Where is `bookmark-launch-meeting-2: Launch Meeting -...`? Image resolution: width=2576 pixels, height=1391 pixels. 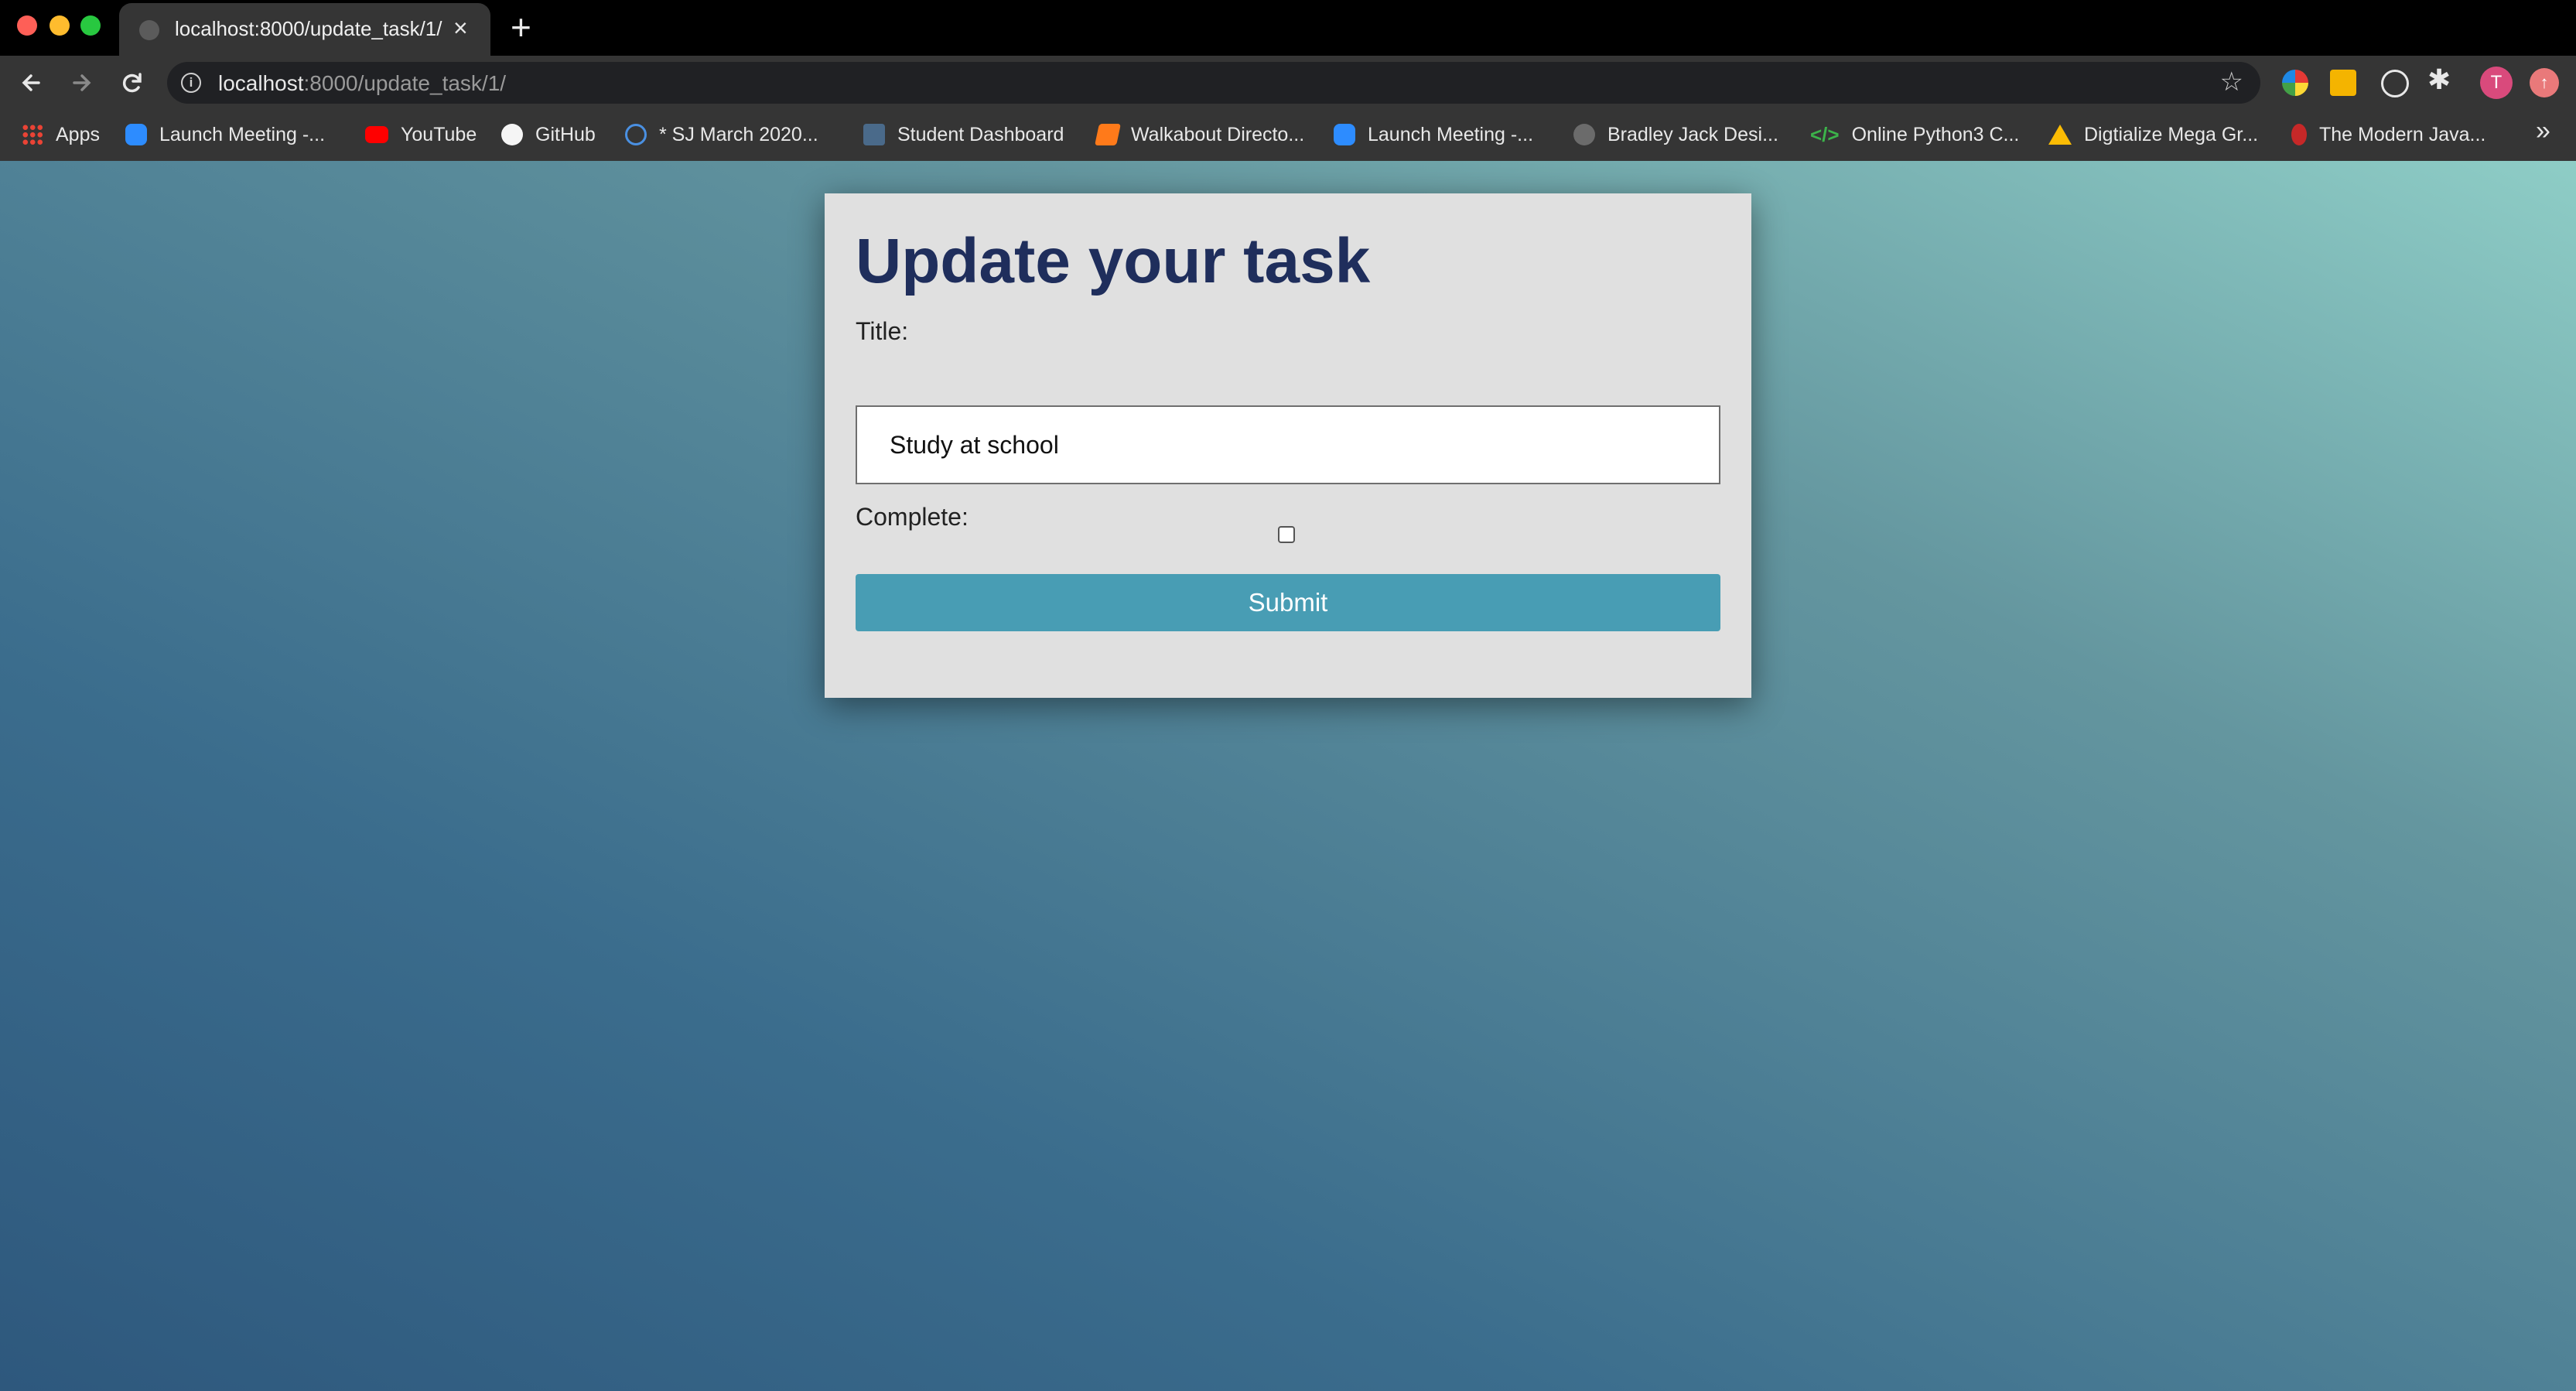
bookmark-launch-meeting-2: Launch Meeting -... is located at coordinates (1433, 134).